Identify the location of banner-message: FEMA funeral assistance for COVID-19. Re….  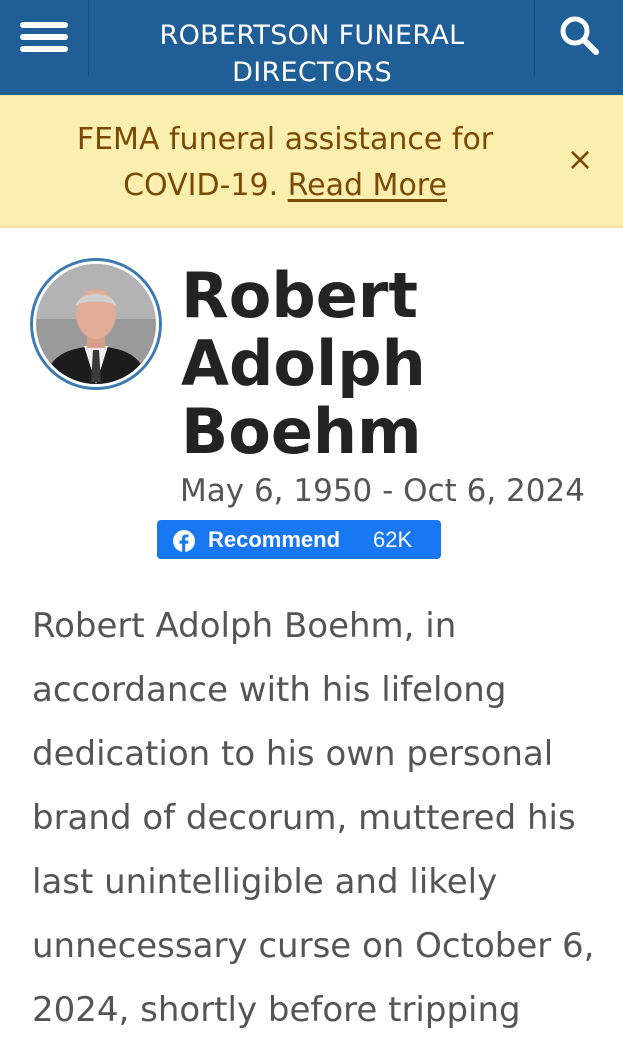
(285, 163).